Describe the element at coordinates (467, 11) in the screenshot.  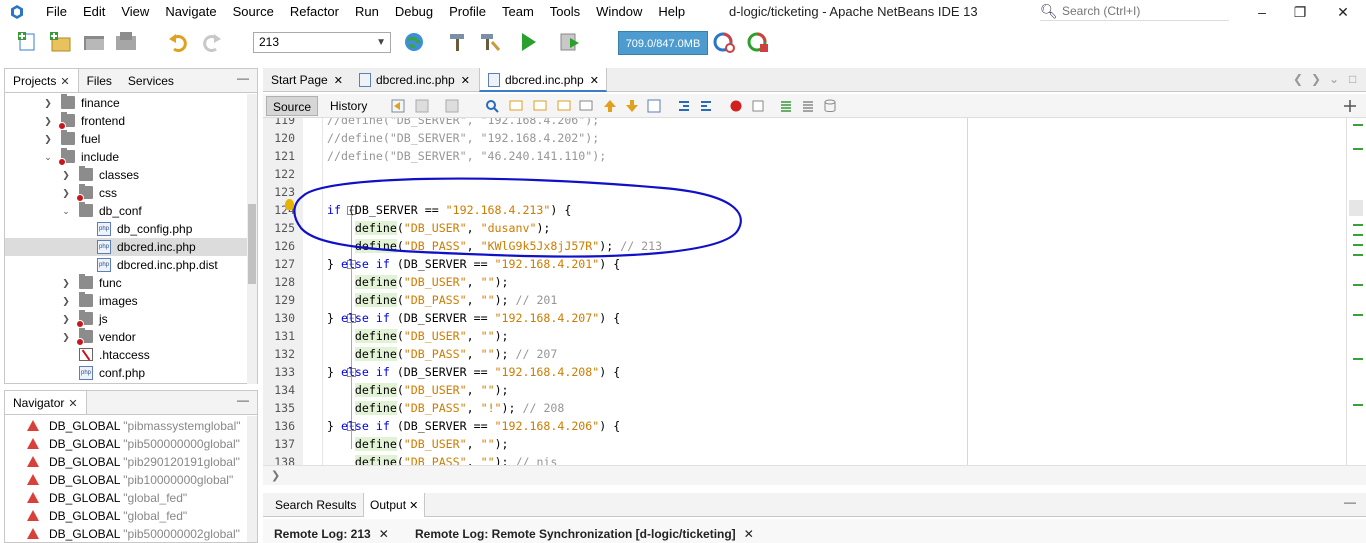
I see `menu-profile: Profile` at that location.